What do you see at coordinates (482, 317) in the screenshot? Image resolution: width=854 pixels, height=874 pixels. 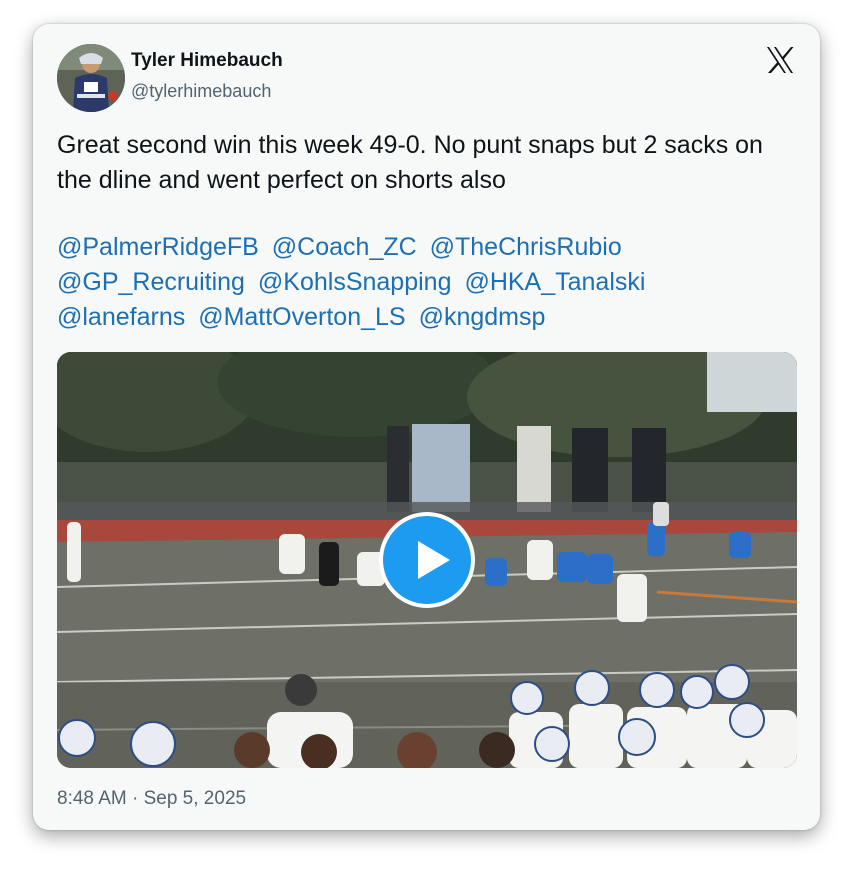 I see `mention-link: @kngdmsp` at bounding box center [482, 317].